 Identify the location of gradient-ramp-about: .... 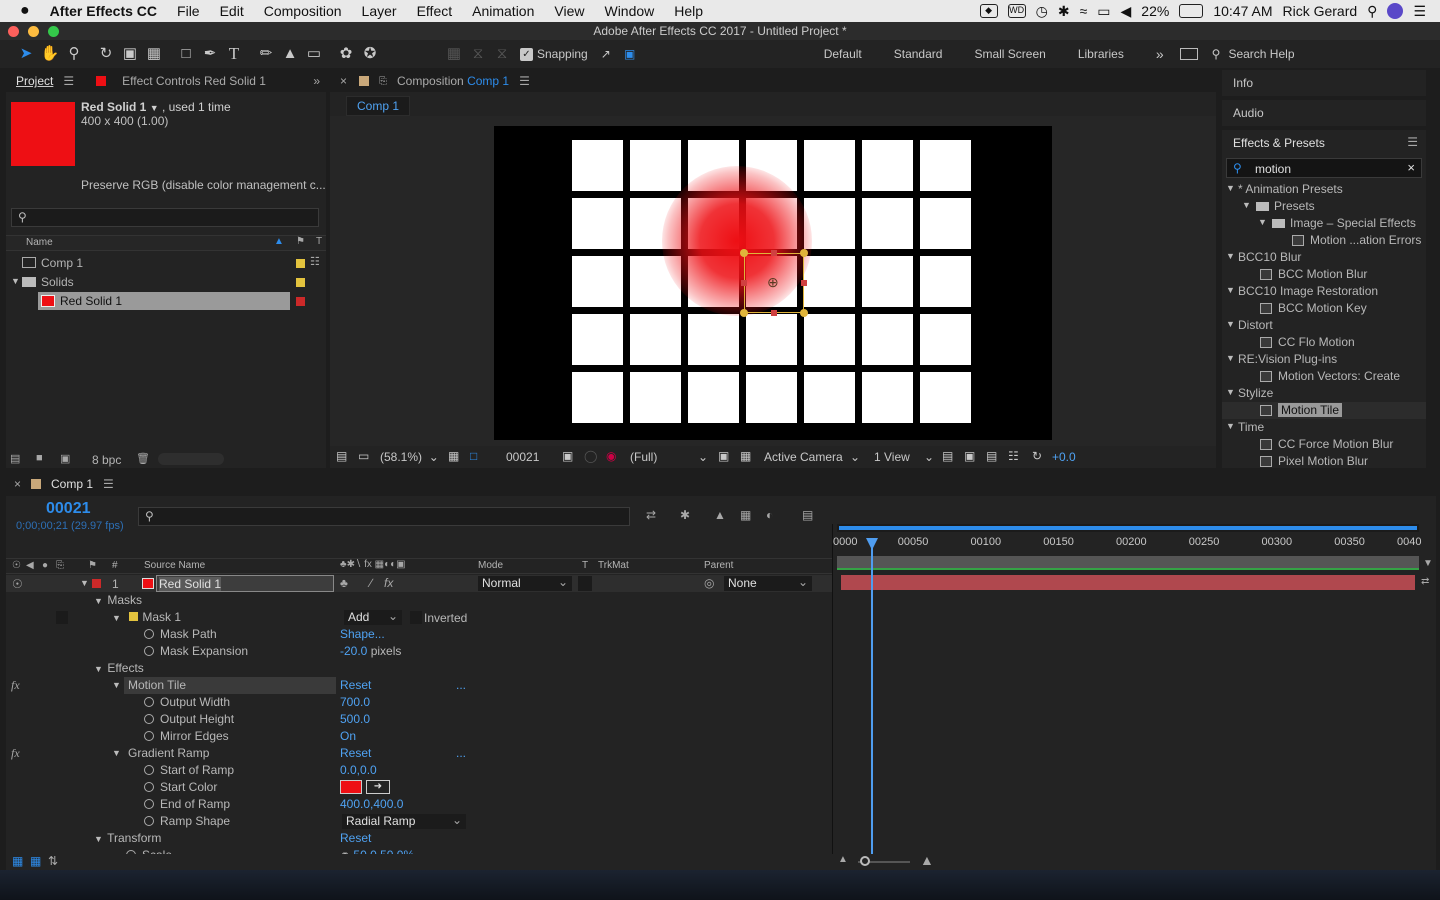
(461, 753).